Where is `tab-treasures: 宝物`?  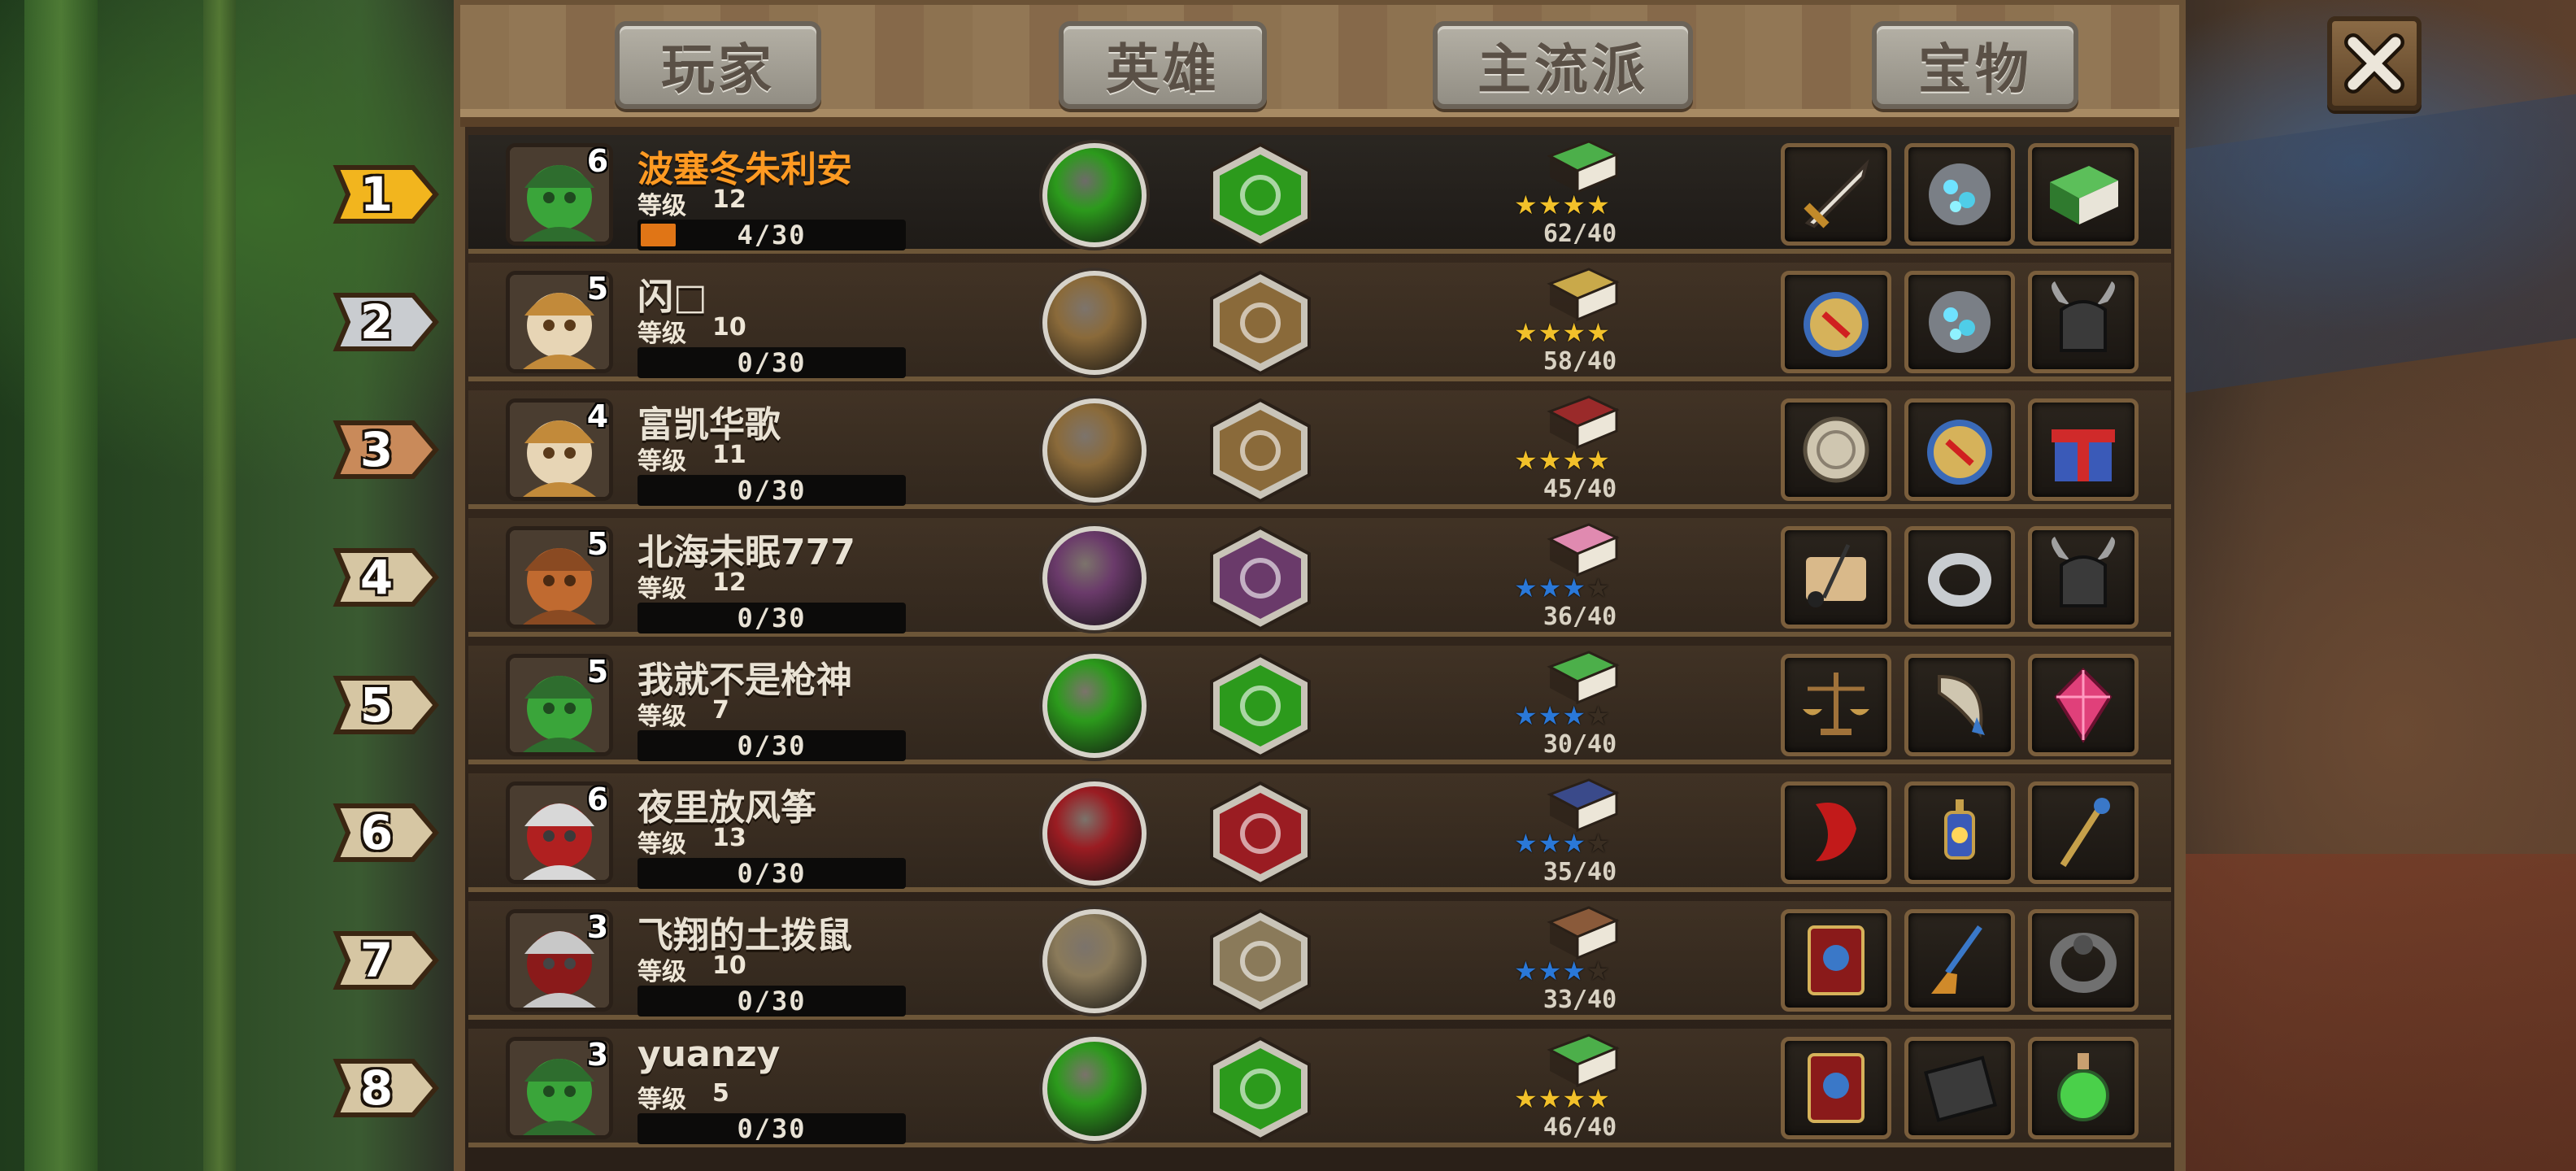
tab-treasures: 宝物 is located at coordinates (1975, 65).